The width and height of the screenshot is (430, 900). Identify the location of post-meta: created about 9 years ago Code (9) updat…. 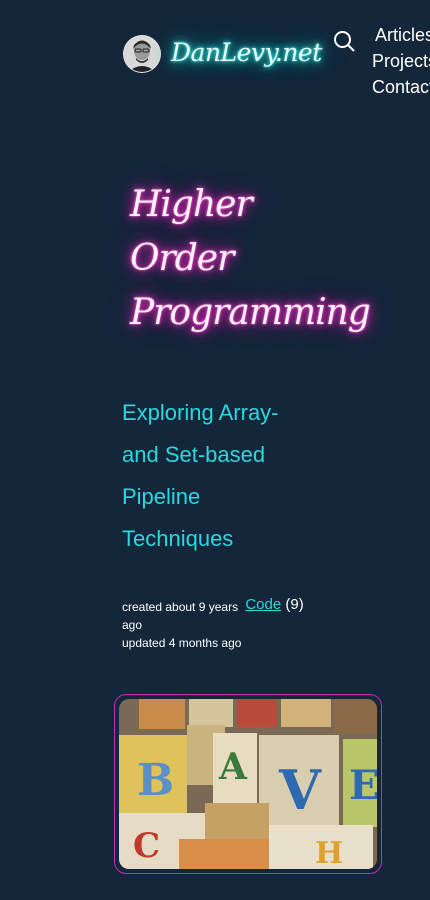
(222, 624).